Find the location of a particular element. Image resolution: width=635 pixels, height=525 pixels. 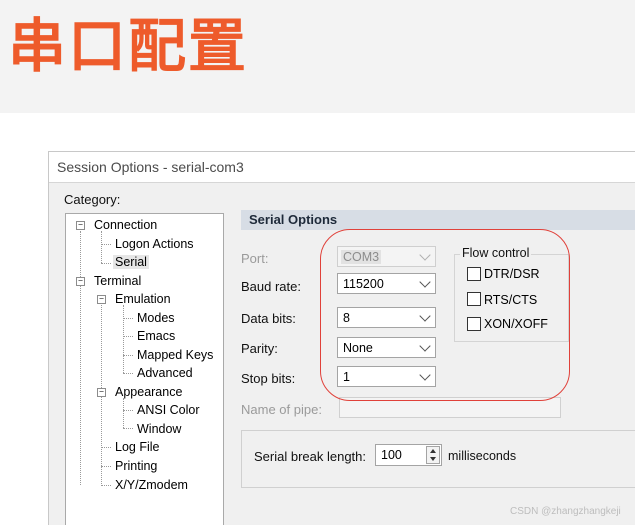

pipe-label: Name of pipe: is located at coordinates (281, 409).